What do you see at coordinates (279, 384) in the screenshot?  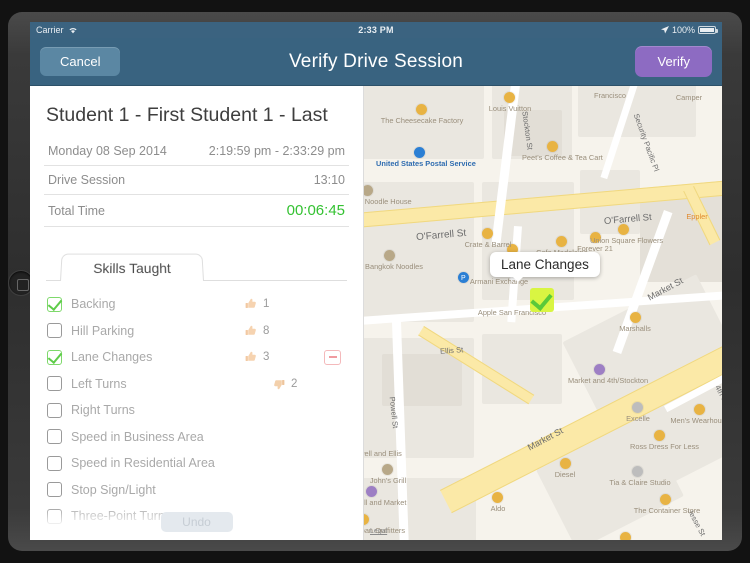 I see `thumbs-down-icon` at bounding box center [279, 384].